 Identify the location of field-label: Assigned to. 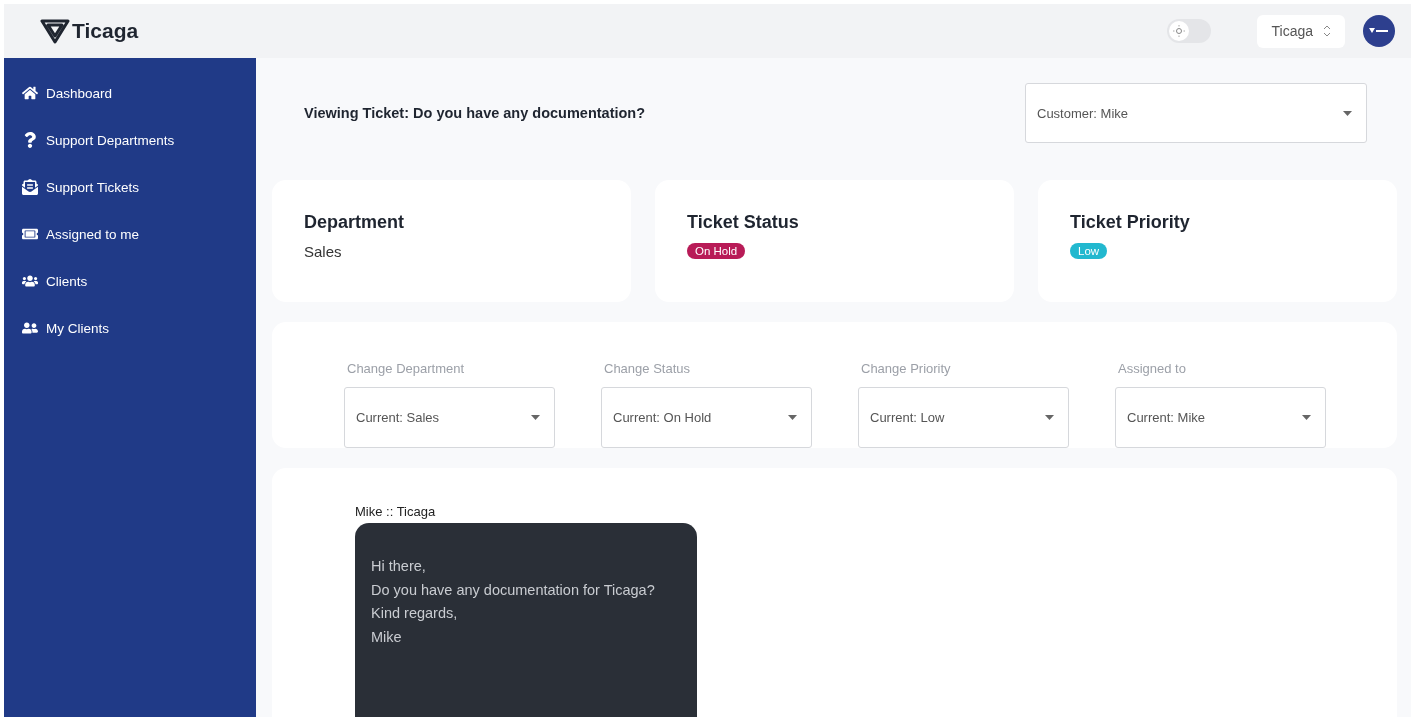
(1152, 368).